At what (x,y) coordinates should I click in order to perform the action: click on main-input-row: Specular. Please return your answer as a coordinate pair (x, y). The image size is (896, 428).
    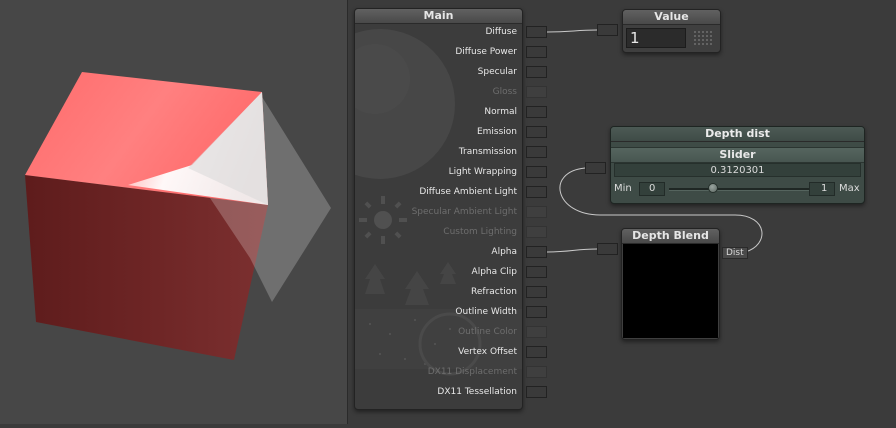
    Looking at the image, I should click on (438, 74).